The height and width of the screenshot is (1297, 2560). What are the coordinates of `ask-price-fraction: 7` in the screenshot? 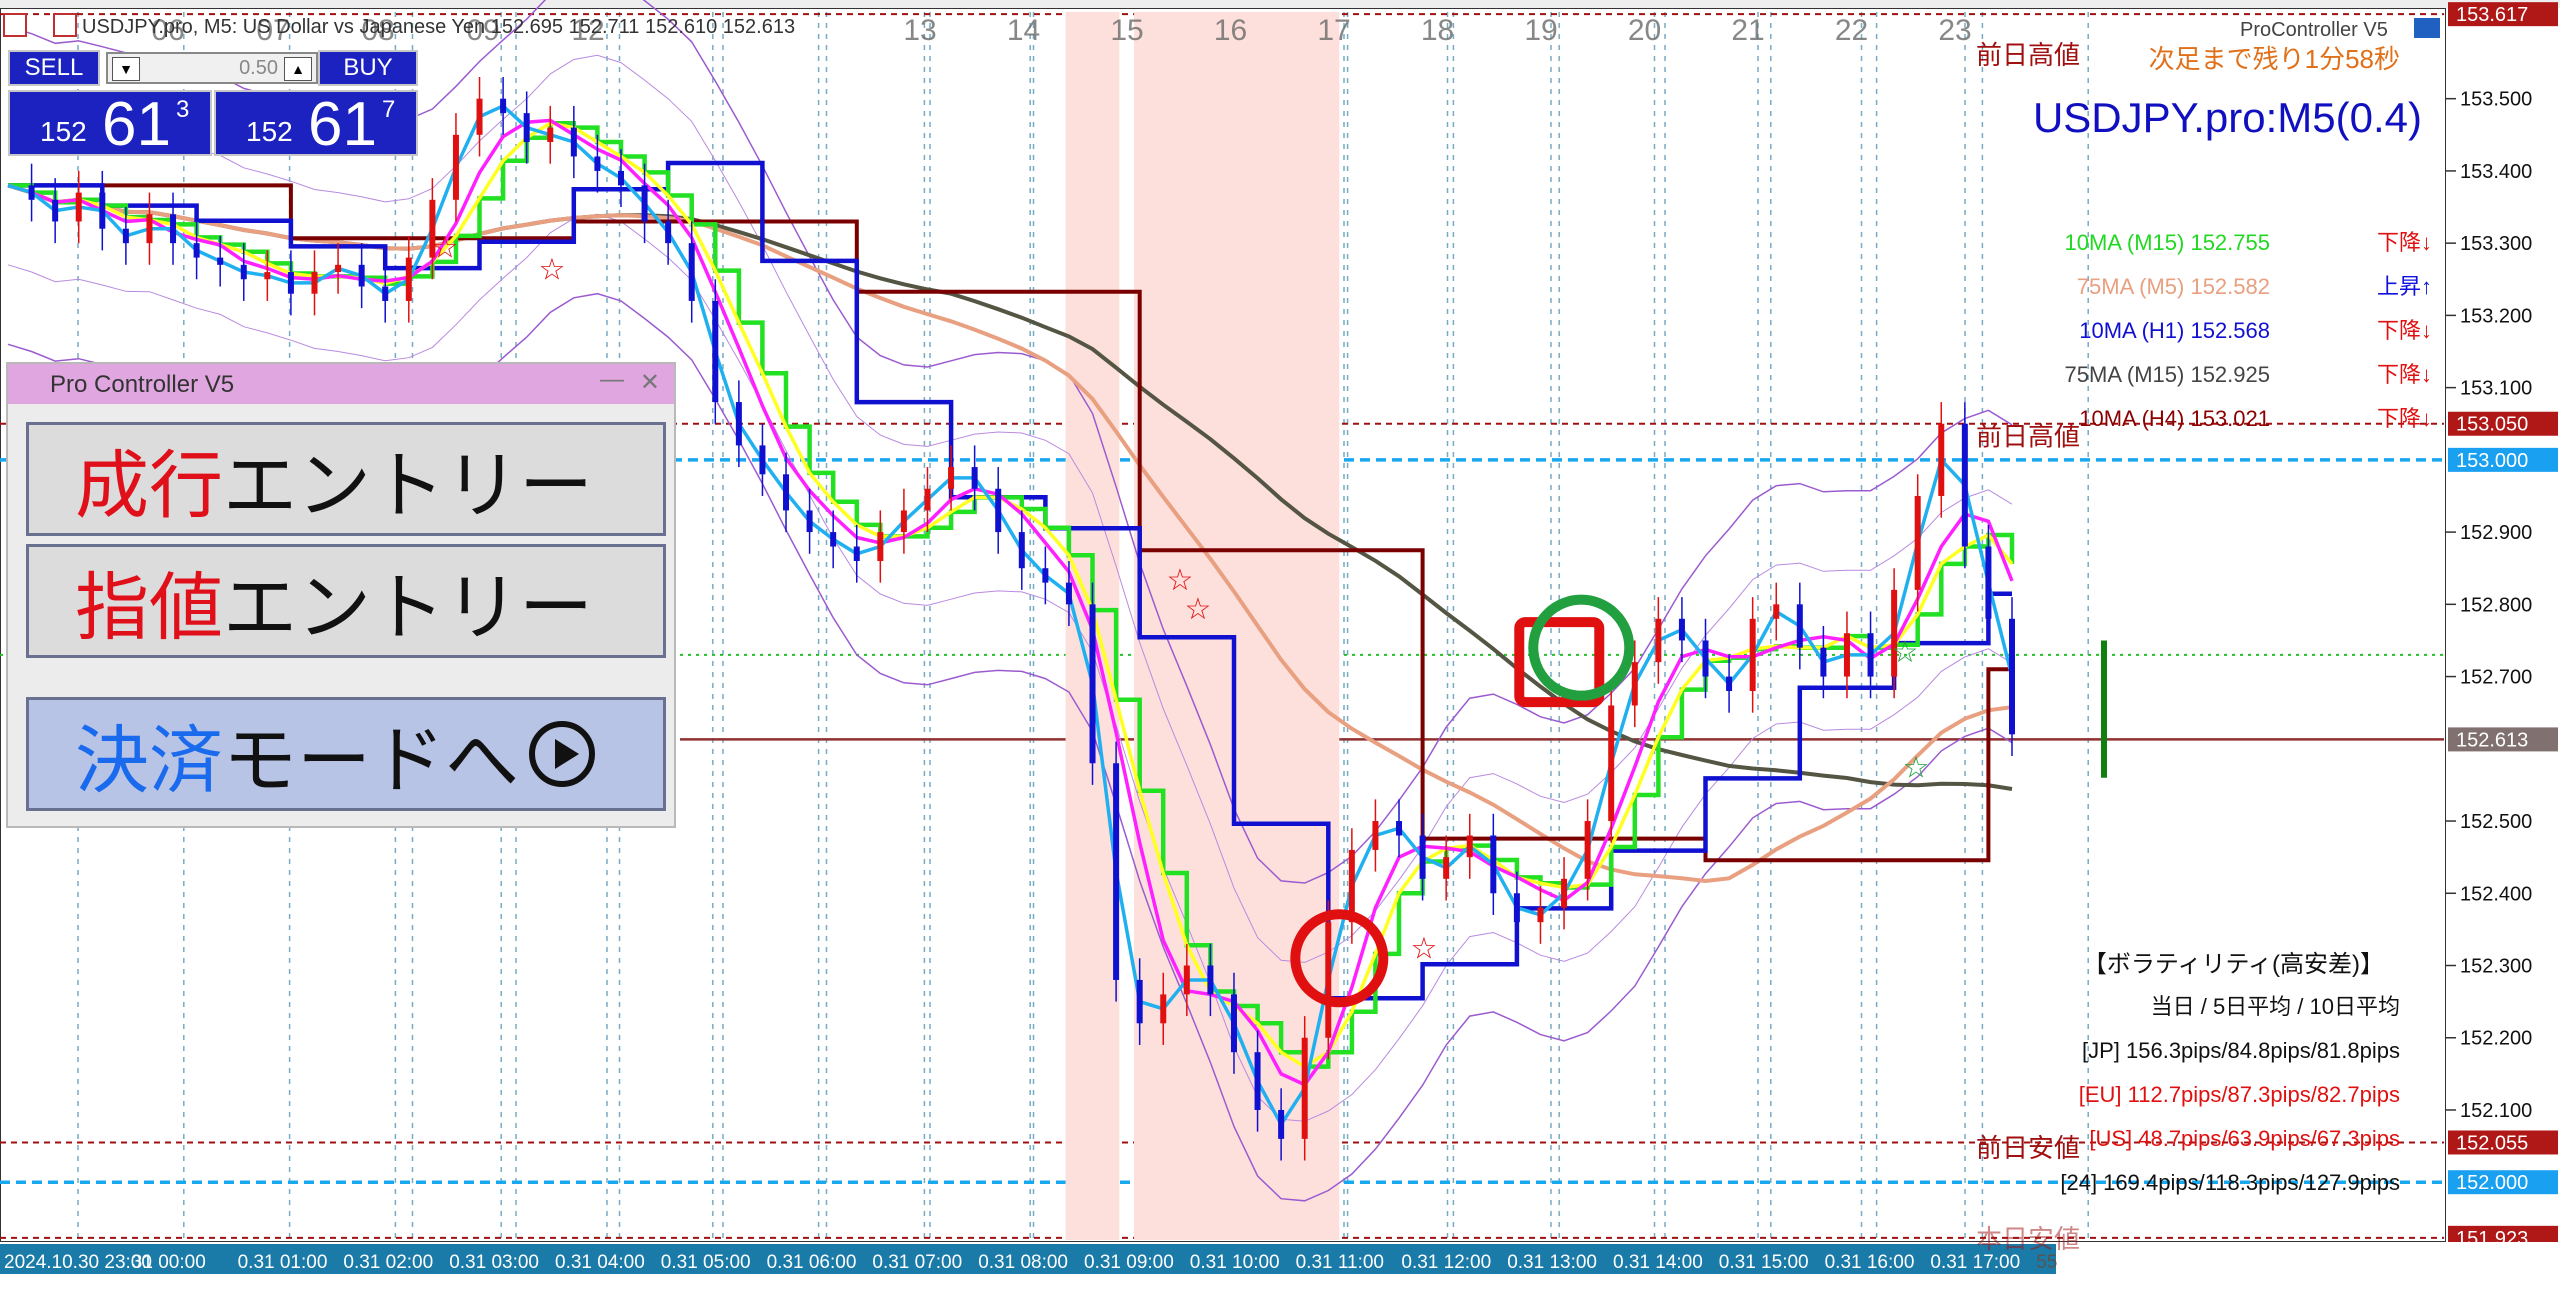 It's located at (389, 109).